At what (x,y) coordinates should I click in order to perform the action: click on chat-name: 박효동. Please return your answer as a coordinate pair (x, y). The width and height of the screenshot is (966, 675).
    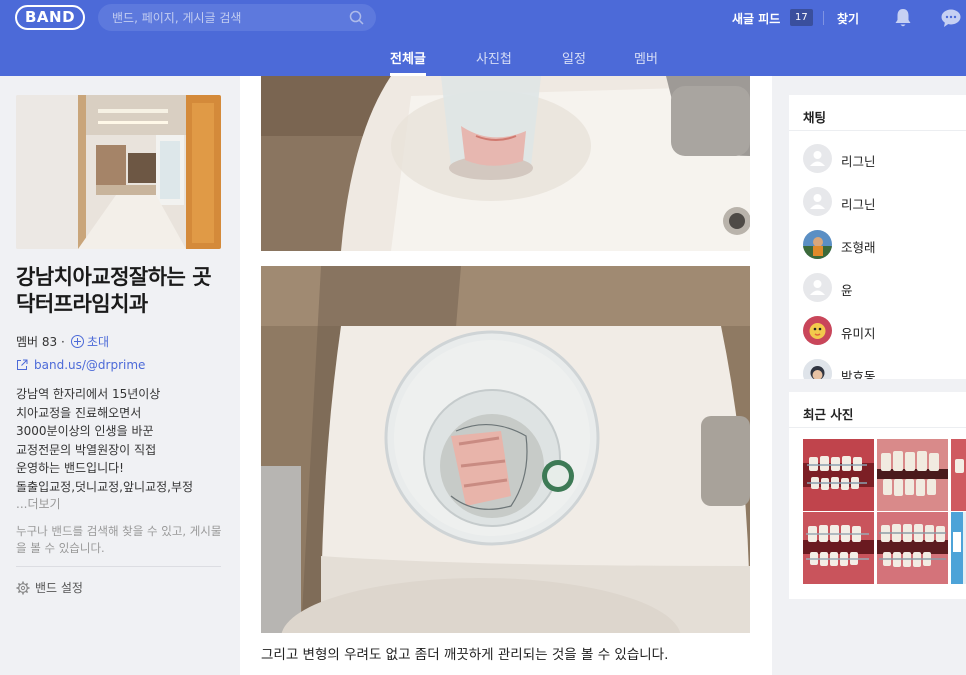
    Looking at the image, I should click on (858, 374).